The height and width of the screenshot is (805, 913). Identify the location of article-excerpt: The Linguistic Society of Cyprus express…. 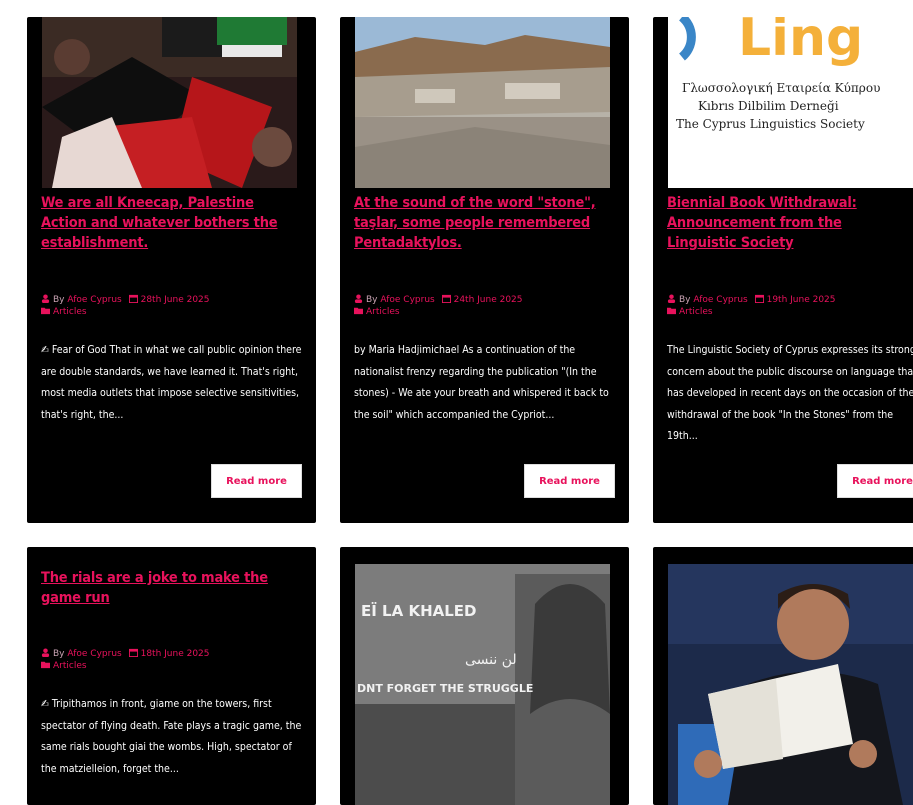
(790, 393).